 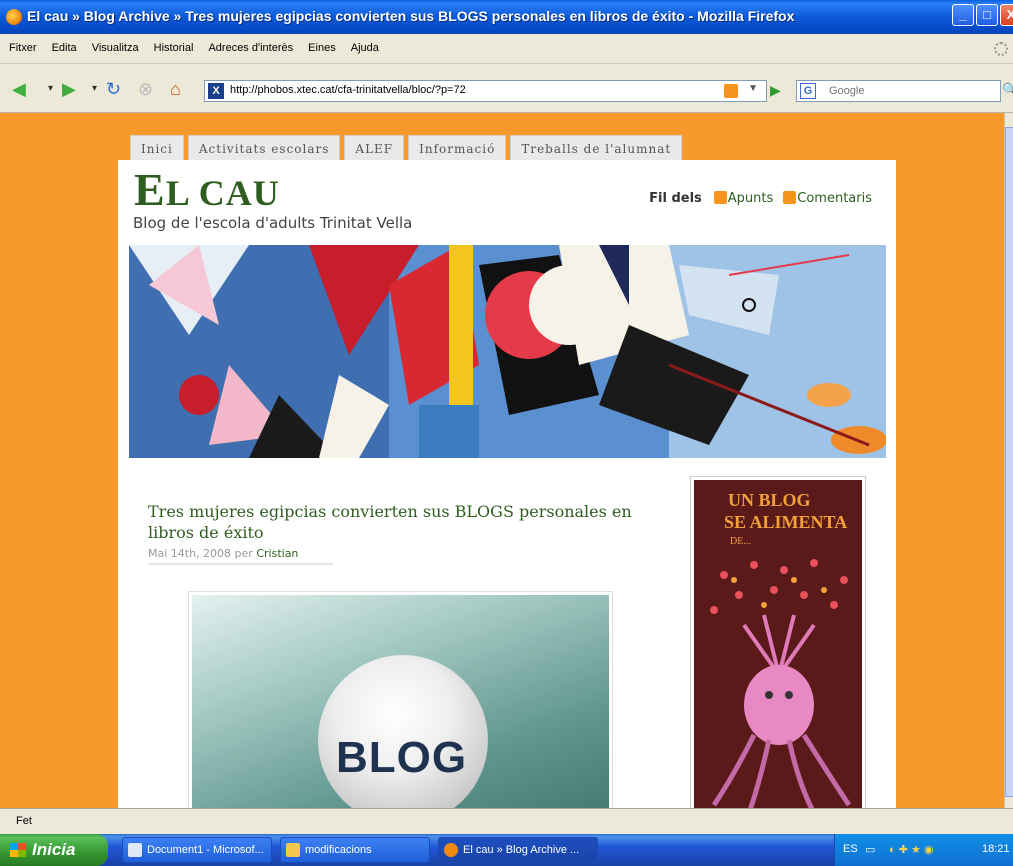 I want to click on post-image: BLOG, so click(x=400, y=699).